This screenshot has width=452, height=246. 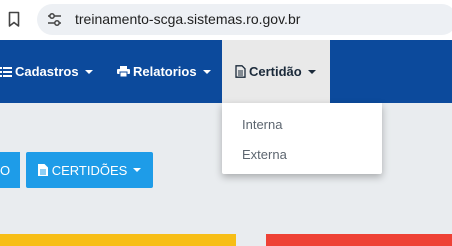 I want to click on nav-cadastros: Cadastros, so click(x=46, y=71).